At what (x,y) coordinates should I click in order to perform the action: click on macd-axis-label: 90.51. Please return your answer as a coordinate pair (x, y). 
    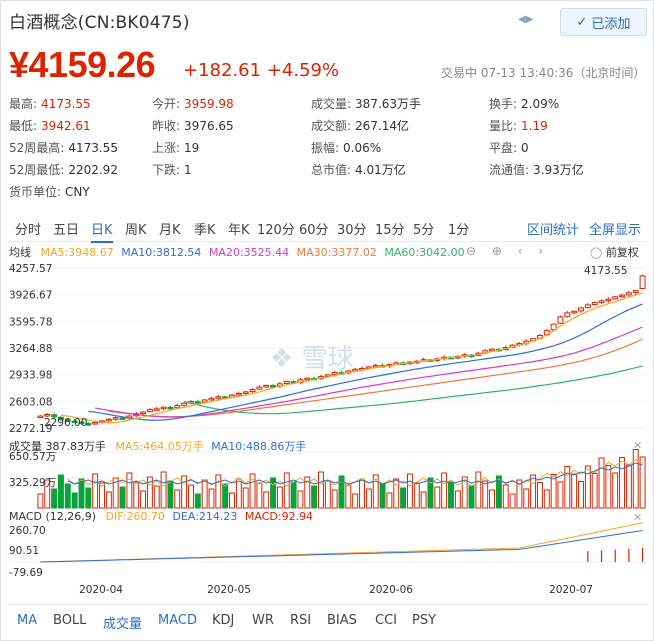
    Looking at the image, I should click on (24, 551).